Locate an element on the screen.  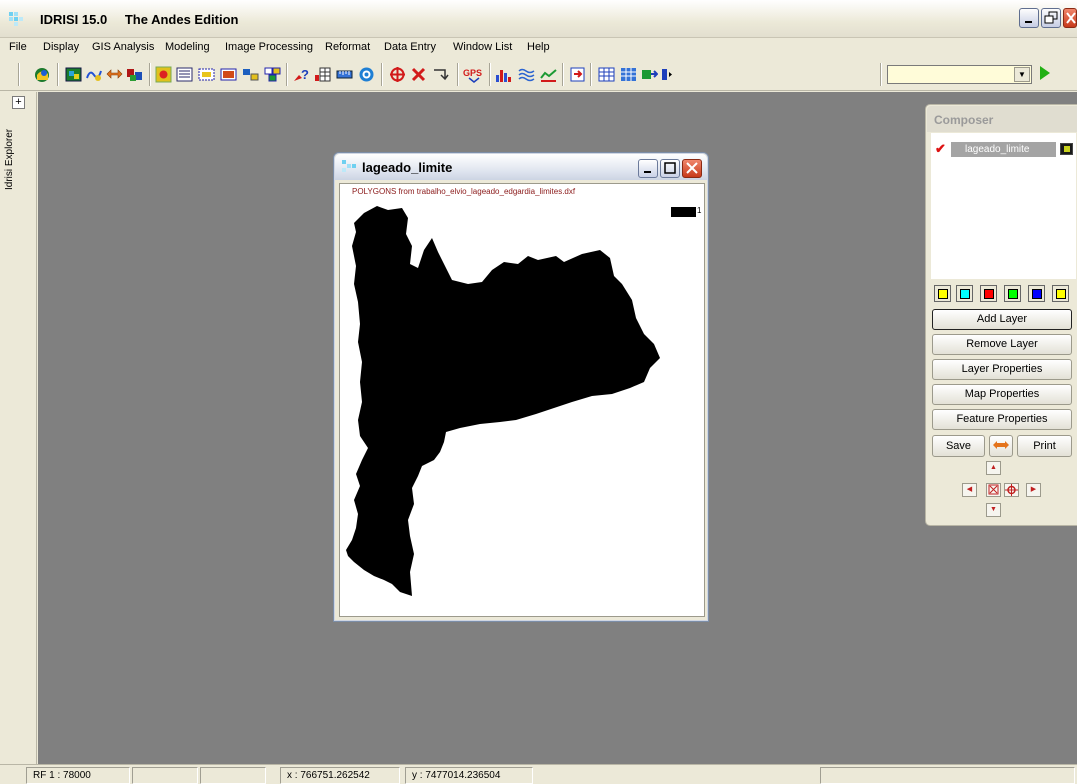
maximize-icon is located at coordinates (670, 168).